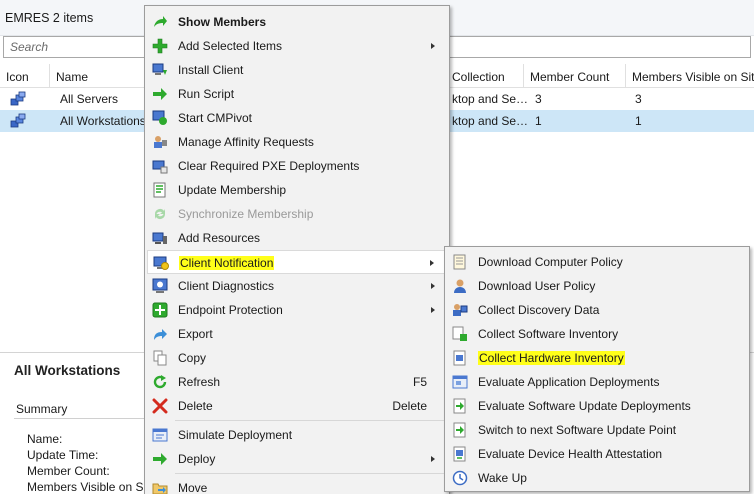  Describe the element at coordinates (638, 121) in the screenshot. I see `row-members-visible: 1` at that location.